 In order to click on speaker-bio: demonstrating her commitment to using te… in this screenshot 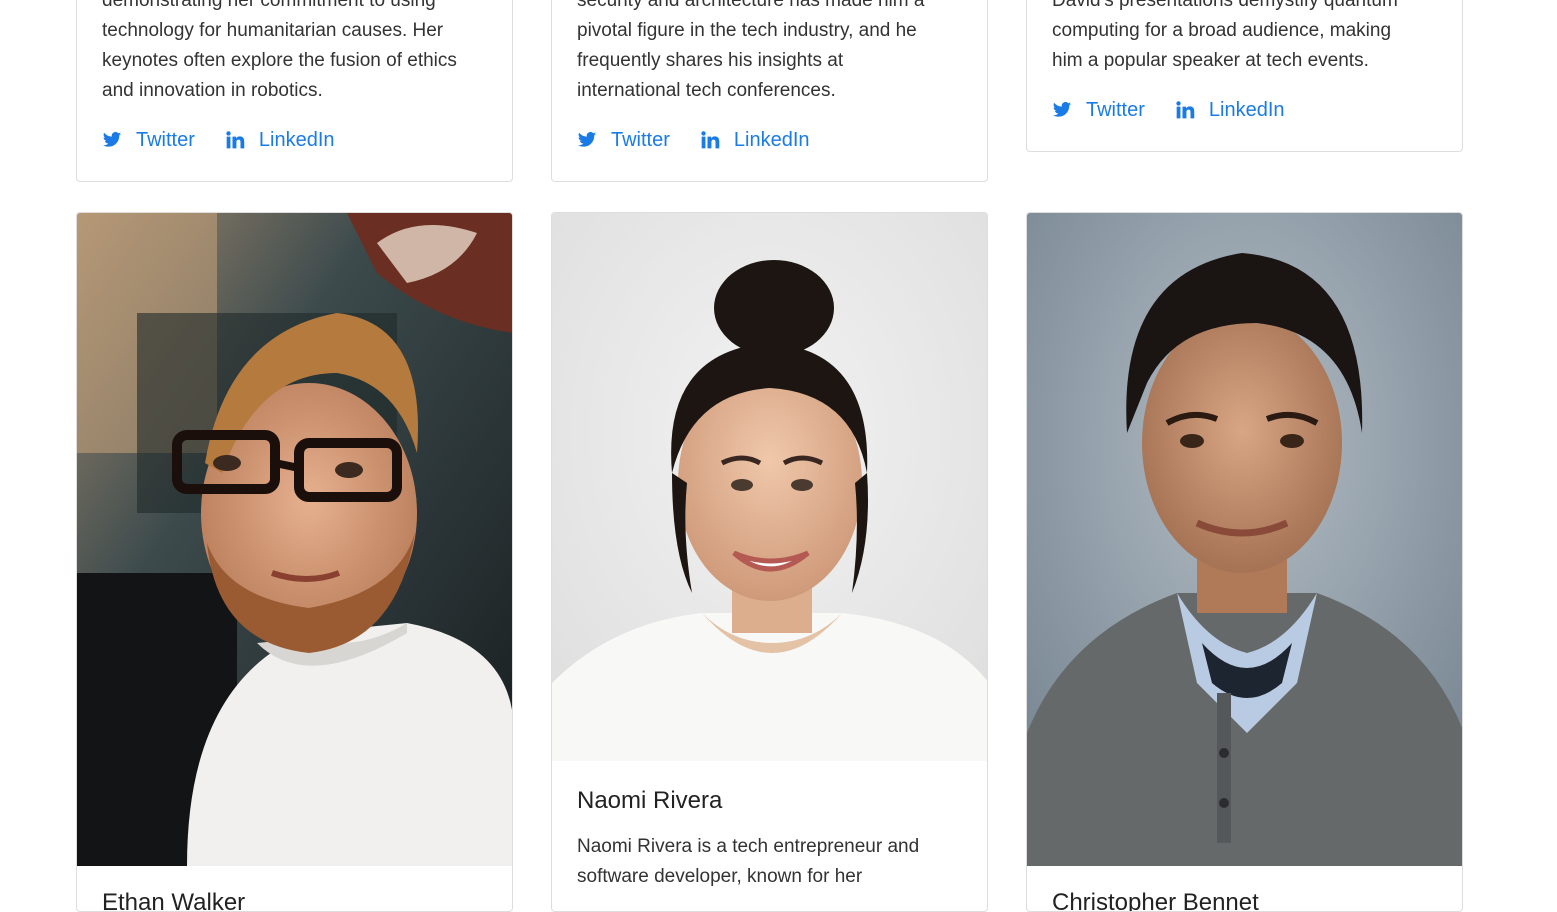, I will do `click(297, 53)`.